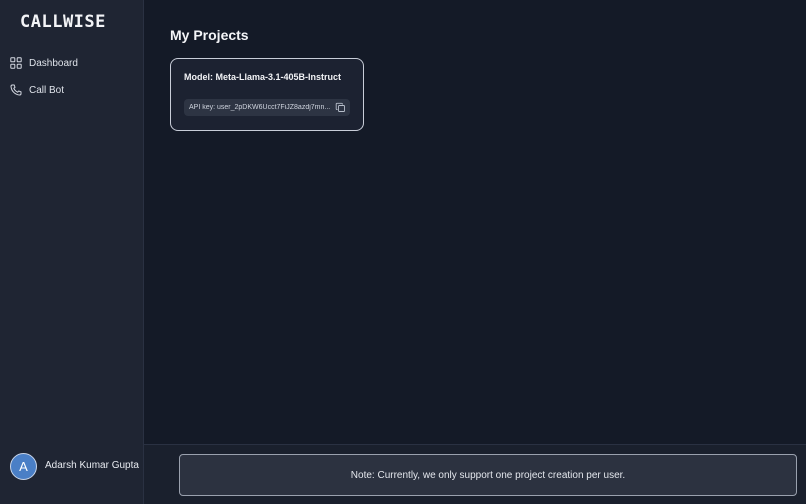 This screenshot has height=504, width=806. Describe the element at coordinates (340, 107) in the screenshot. I see `copy-icon` at that location.